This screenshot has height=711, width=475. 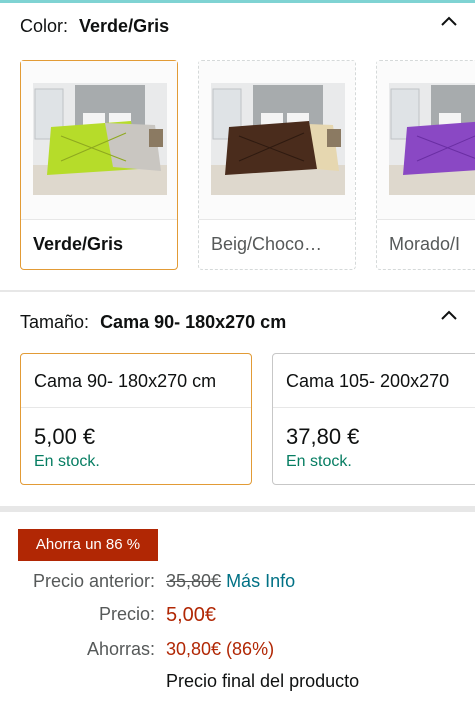 I want to click on color-swatch-verde-gris: Verde/Gris, so click(x=99, y=165).